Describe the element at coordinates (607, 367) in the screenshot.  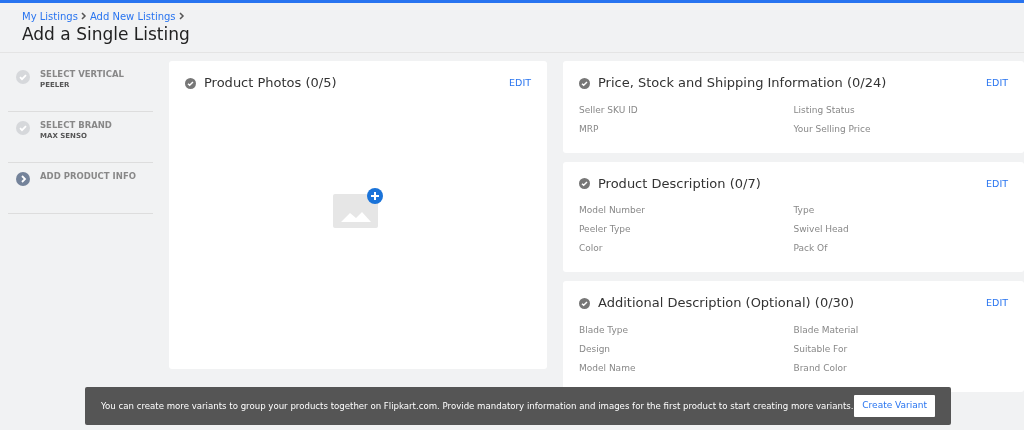
I see `field-label: Model Name` at that location.